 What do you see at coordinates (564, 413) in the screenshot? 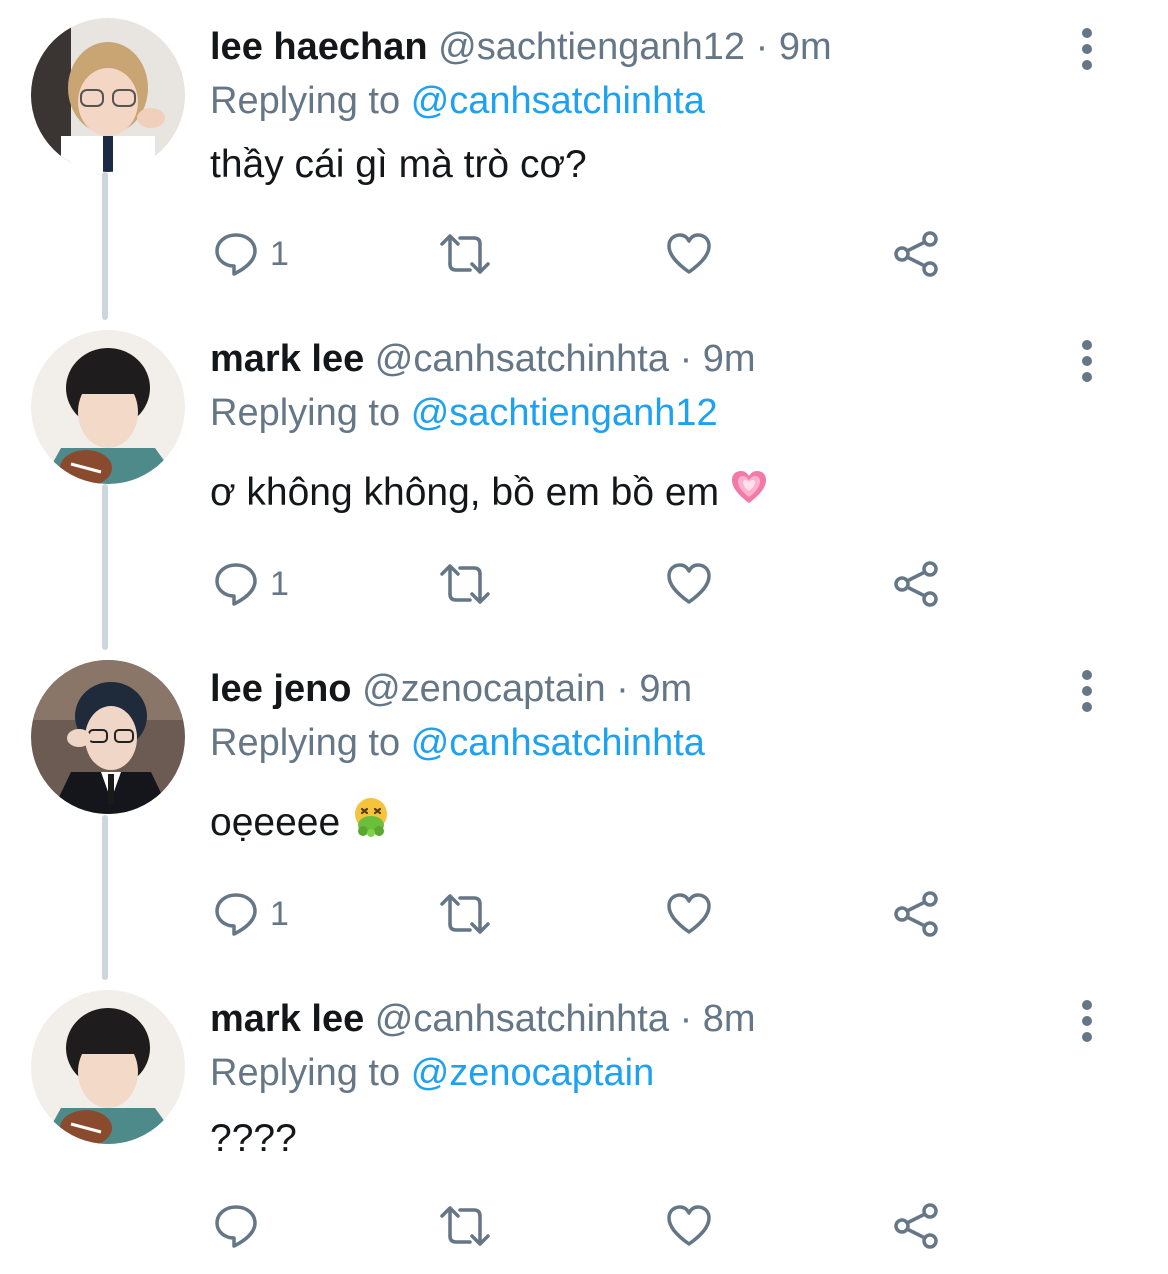
I see `replying-to-mention: @sachtienganh12` at bounding box center [564, 413].